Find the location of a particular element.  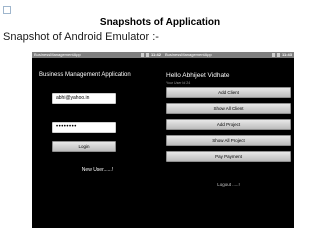

new-user-link: New User......! is located at coordinates (97, 170).